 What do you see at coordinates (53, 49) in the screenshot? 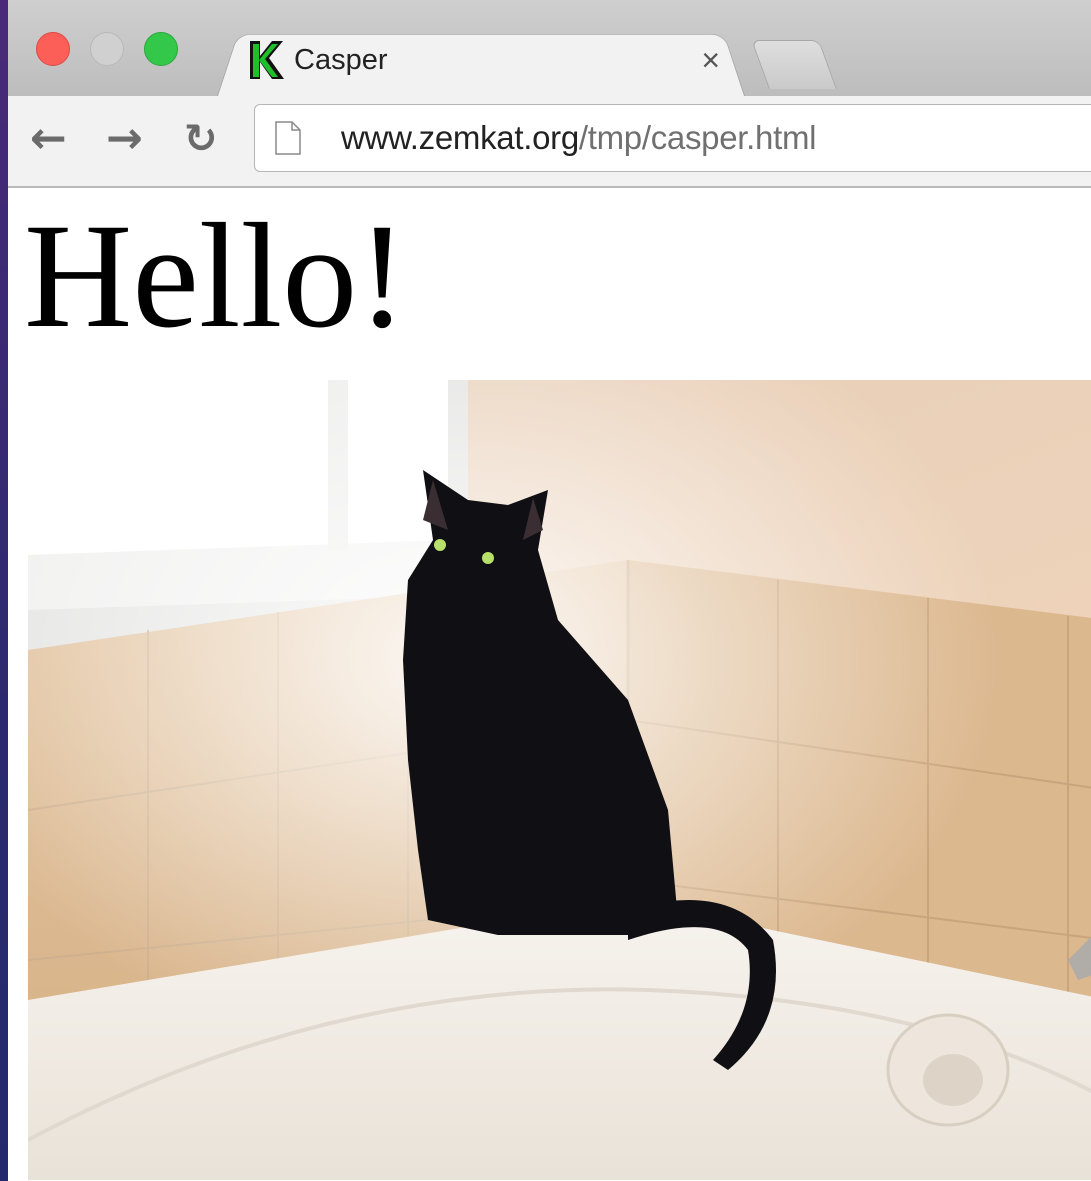
I see `window-close-button` at bounding box center [53, 49].